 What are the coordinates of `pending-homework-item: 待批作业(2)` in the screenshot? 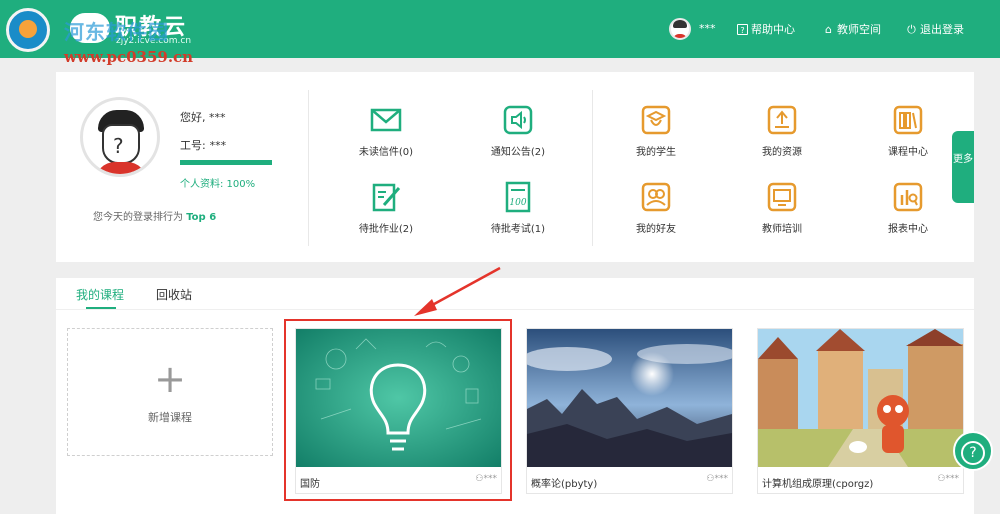 It's located at (386, 208).